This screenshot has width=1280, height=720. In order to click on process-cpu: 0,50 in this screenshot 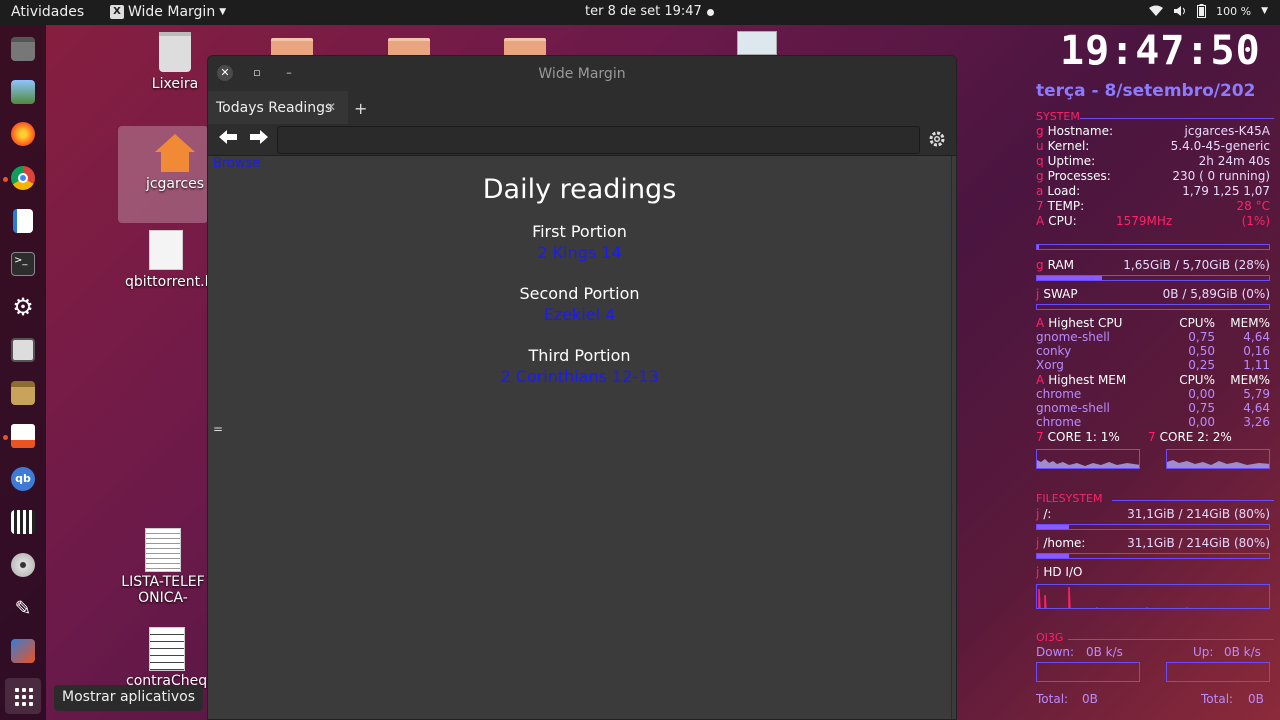, I will do `click(1201, 351)`.